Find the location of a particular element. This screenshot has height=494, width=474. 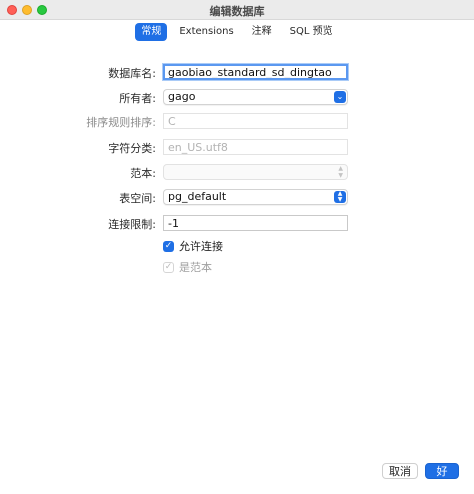

allow-connections-row: ✓ 允许连接 is located at coordinates (193, 246).